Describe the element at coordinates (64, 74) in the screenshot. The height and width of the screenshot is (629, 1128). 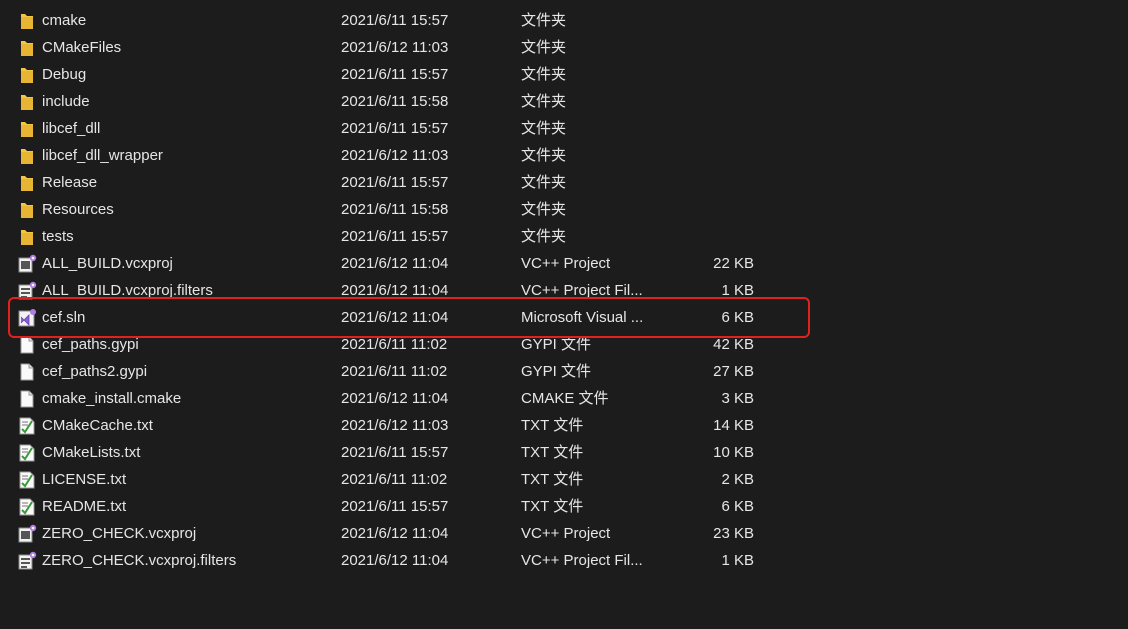
I see `file-name: Debug` at that location.